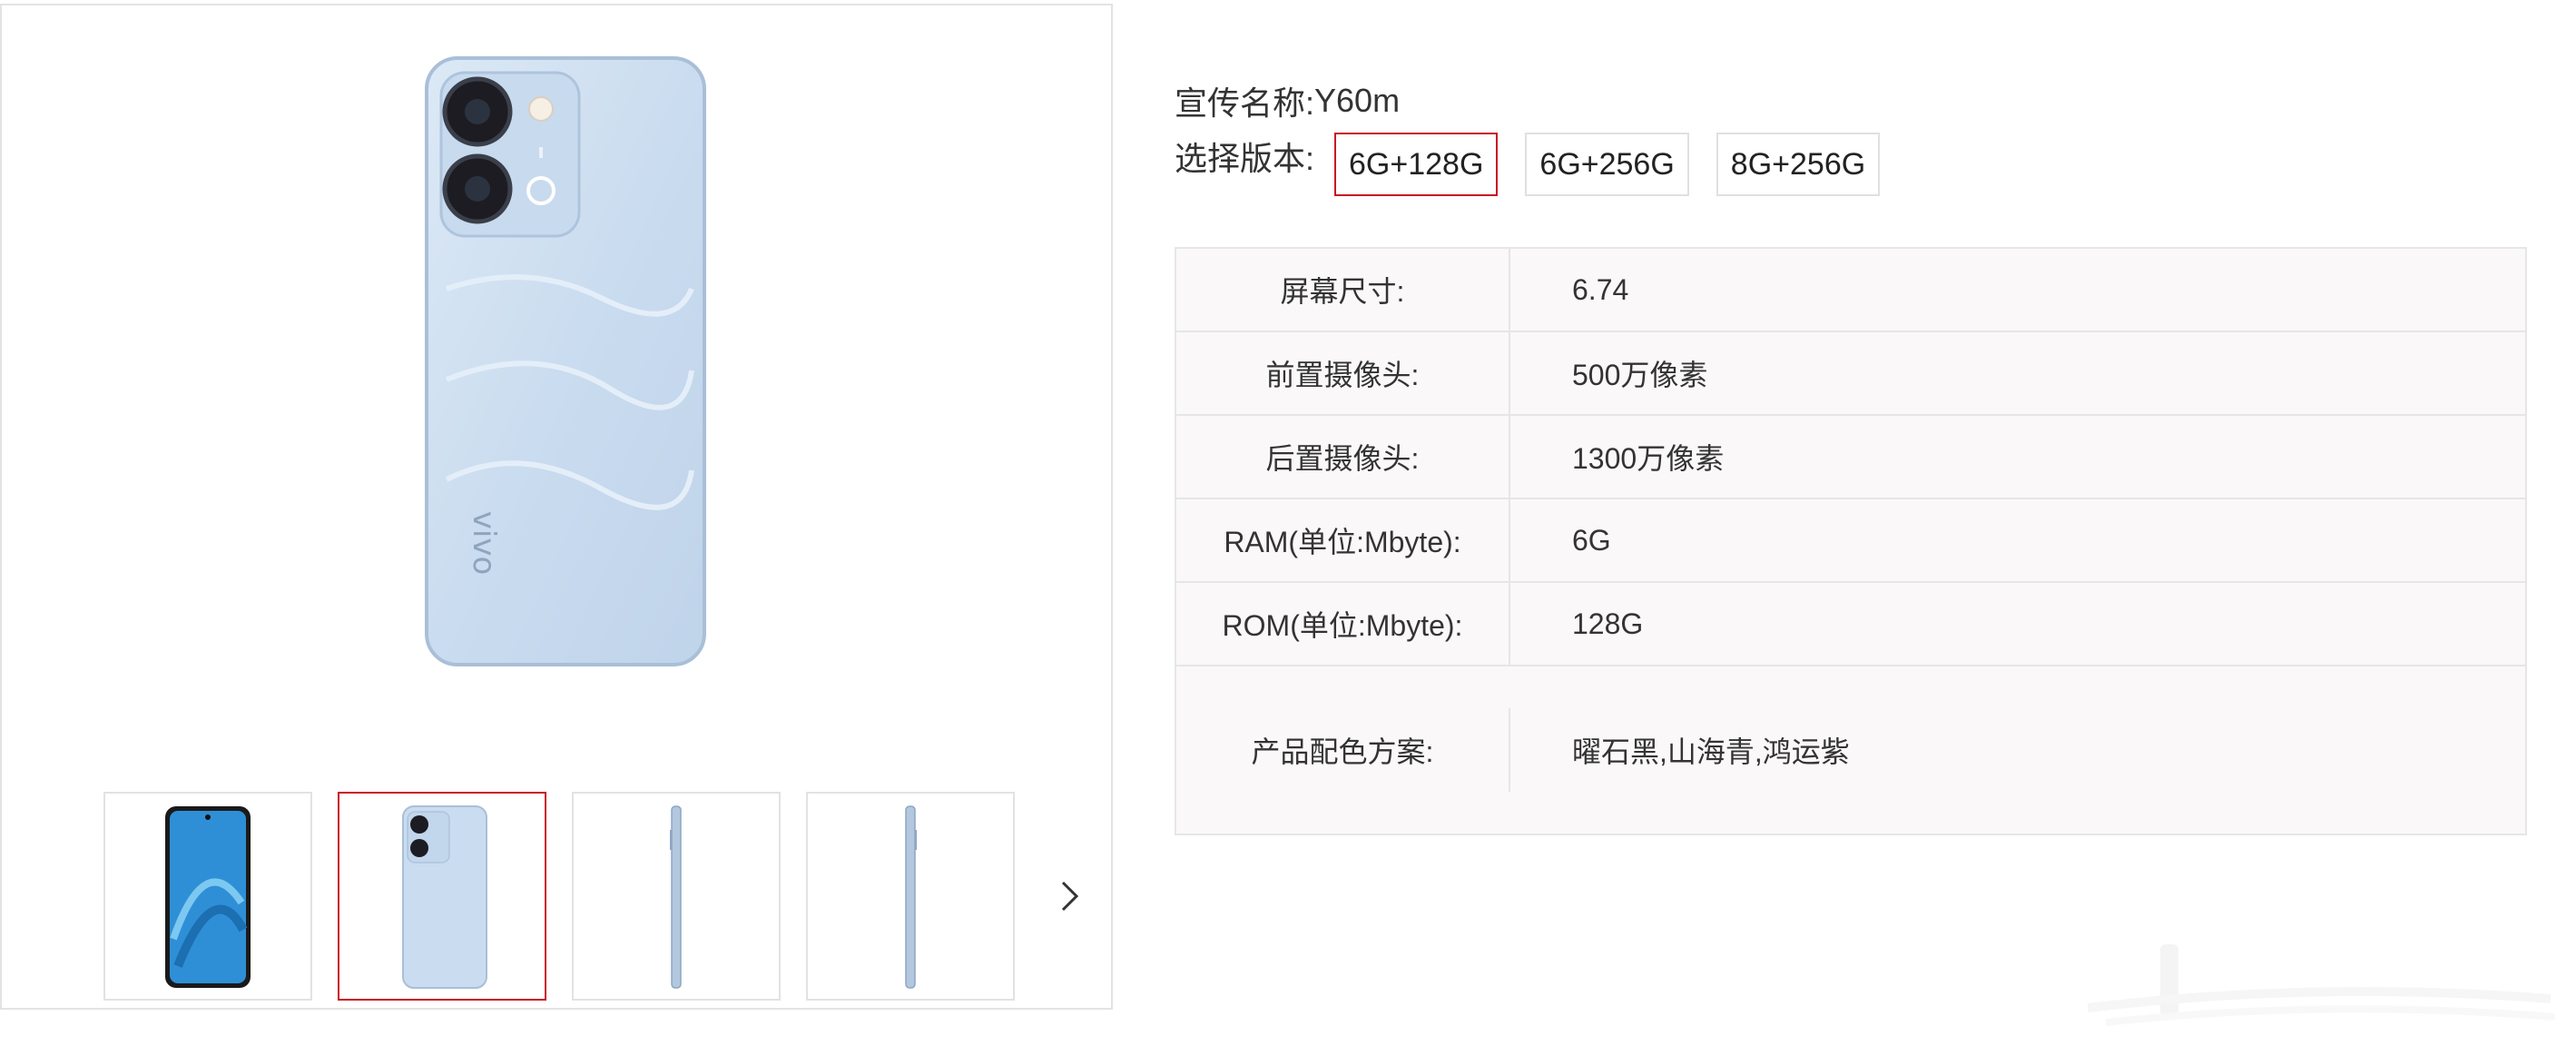 The width and height of the screenshot is (2576, 1046). I want to click on chevron-right-icon, so click(1070, 897).